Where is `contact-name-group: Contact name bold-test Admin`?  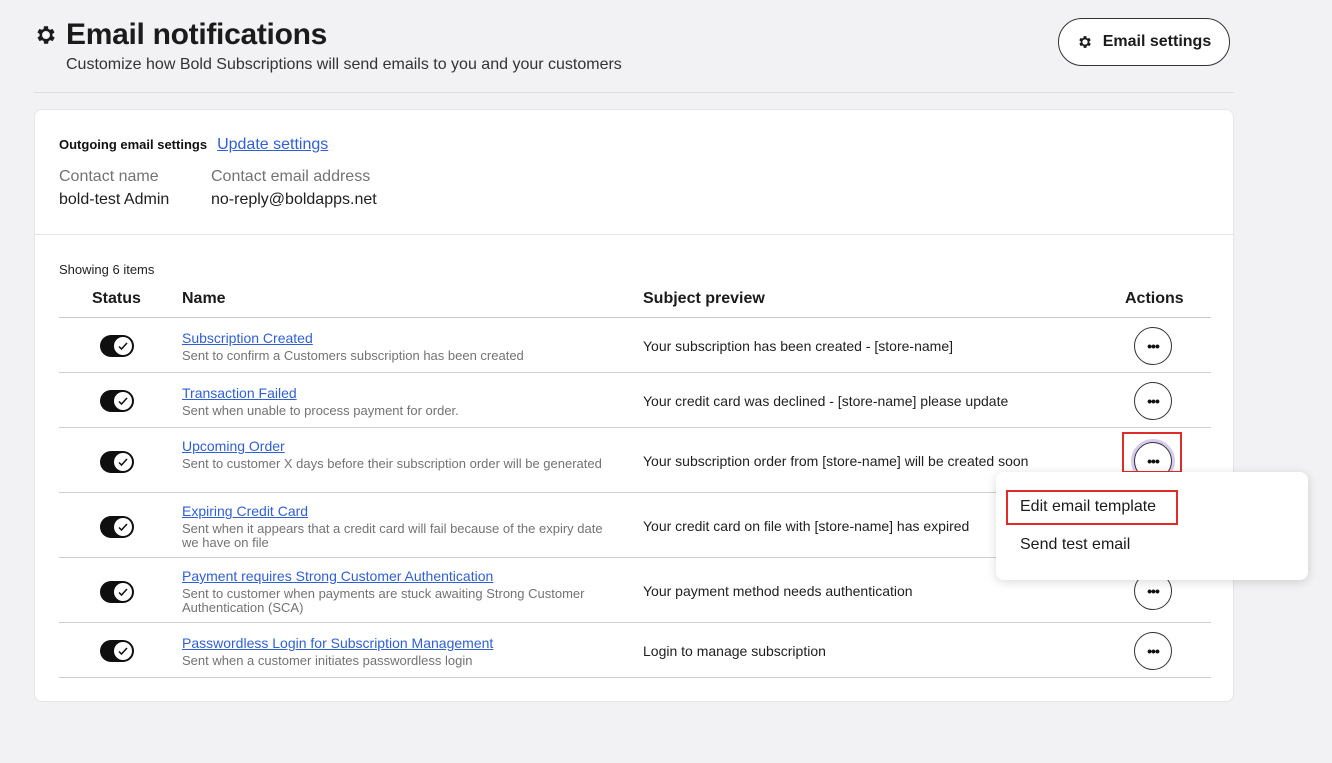
contact-name-group: Contact name bold-test Admin is located at coordinates (114, 188).